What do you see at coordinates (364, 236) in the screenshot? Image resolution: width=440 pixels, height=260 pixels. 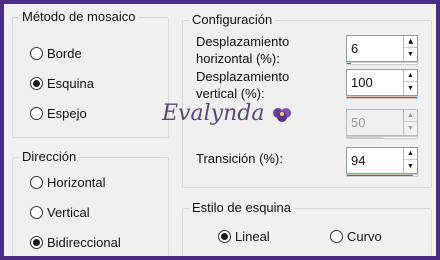 I see `radio-curvo-label: Curvo` at bounding box center [364, 236].